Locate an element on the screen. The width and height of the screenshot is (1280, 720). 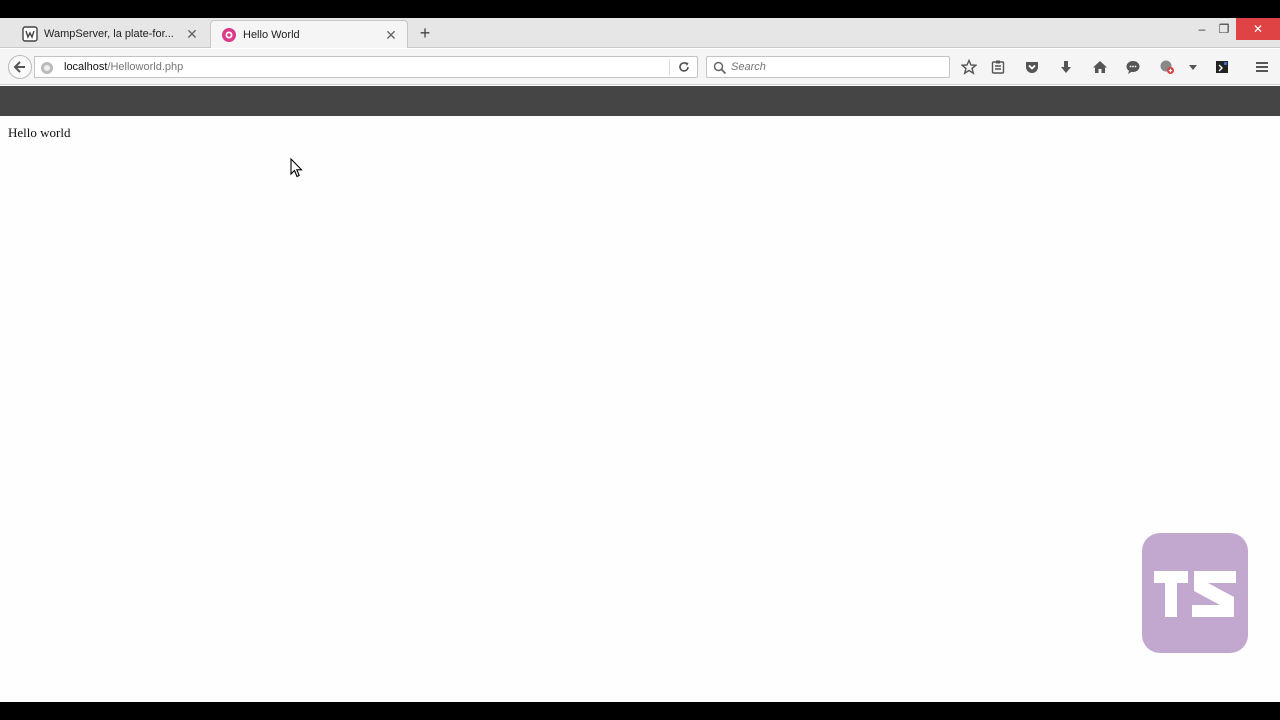
search-icon is located at coordinates (720, 68).